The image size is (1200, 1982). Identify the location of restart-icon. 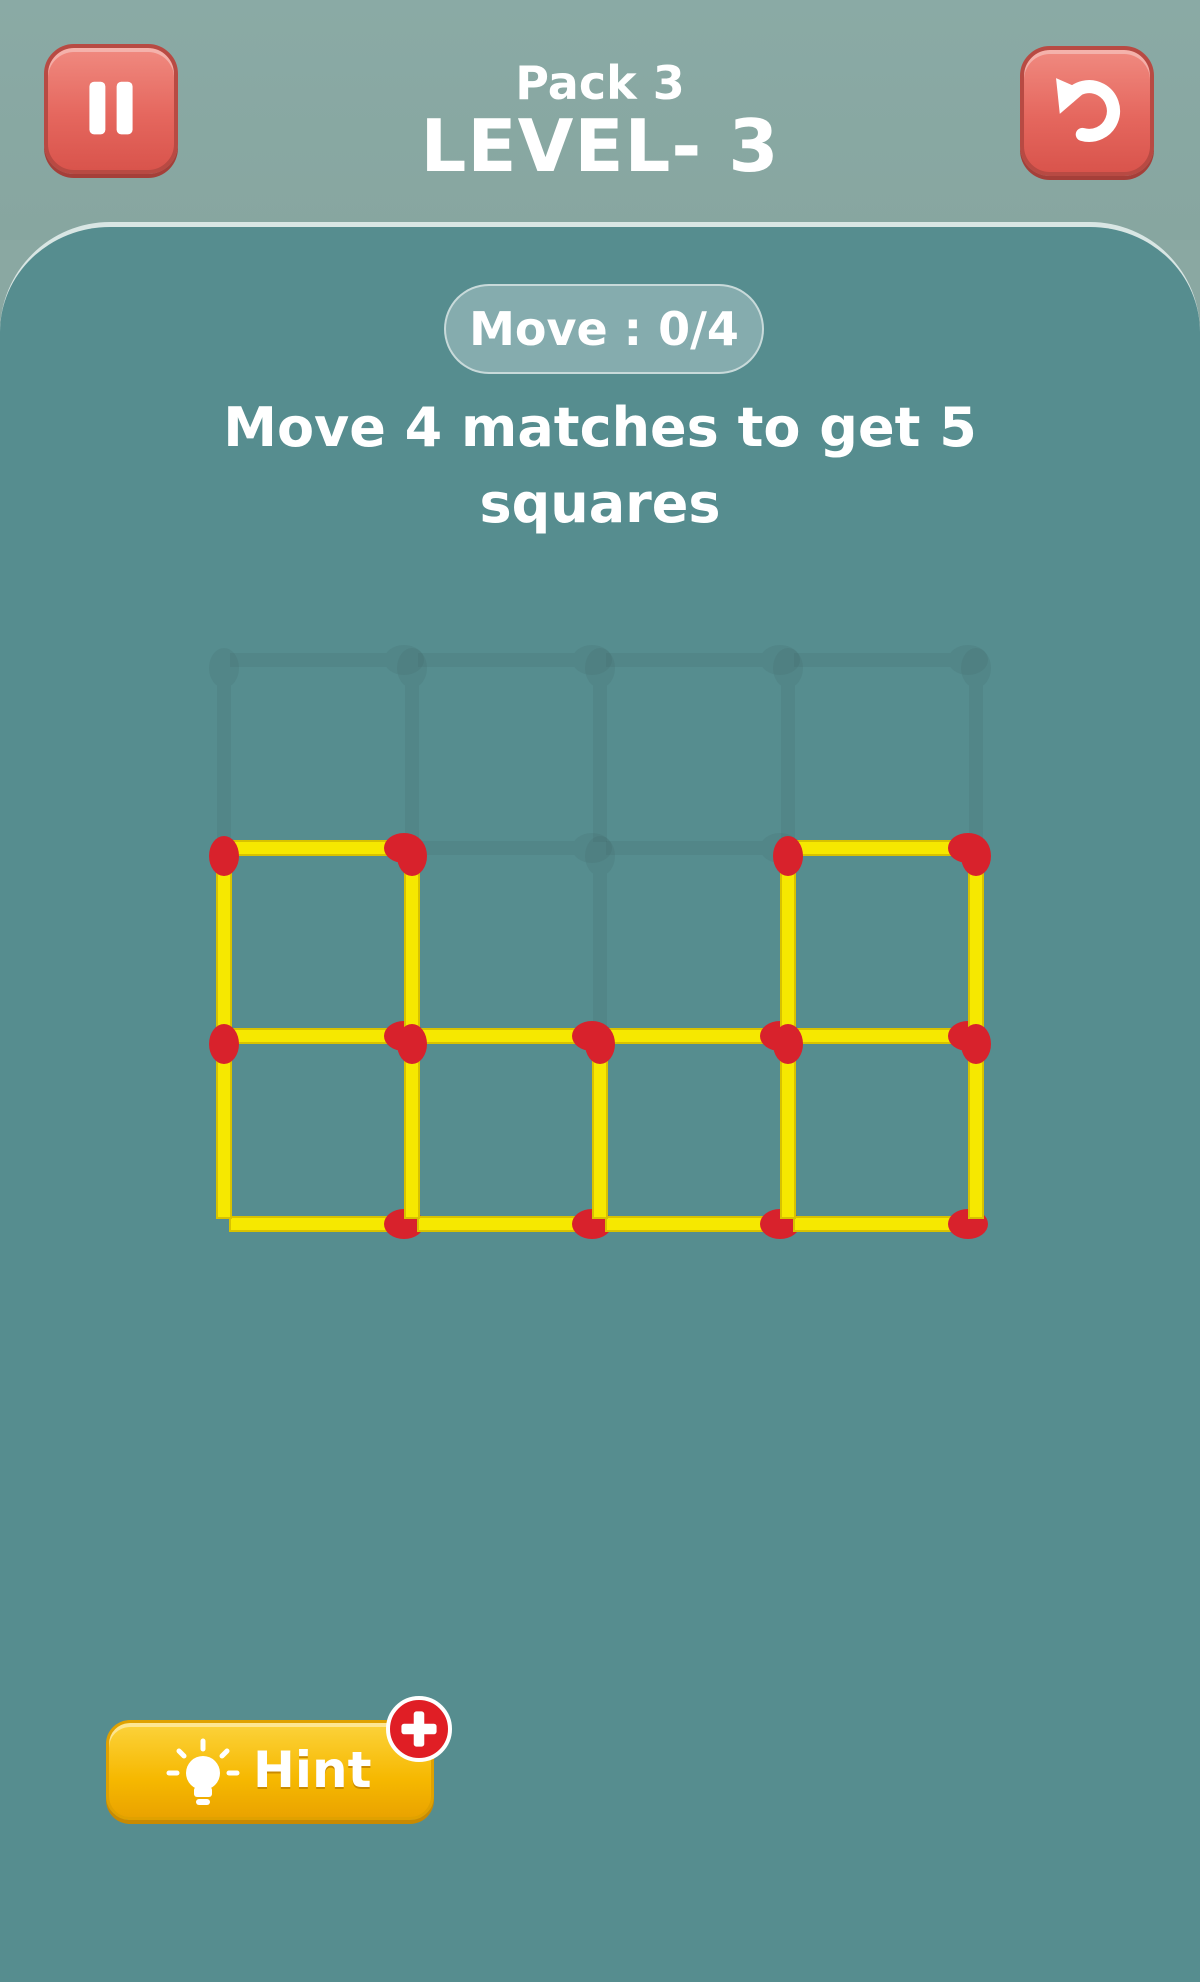
(1088, 110).